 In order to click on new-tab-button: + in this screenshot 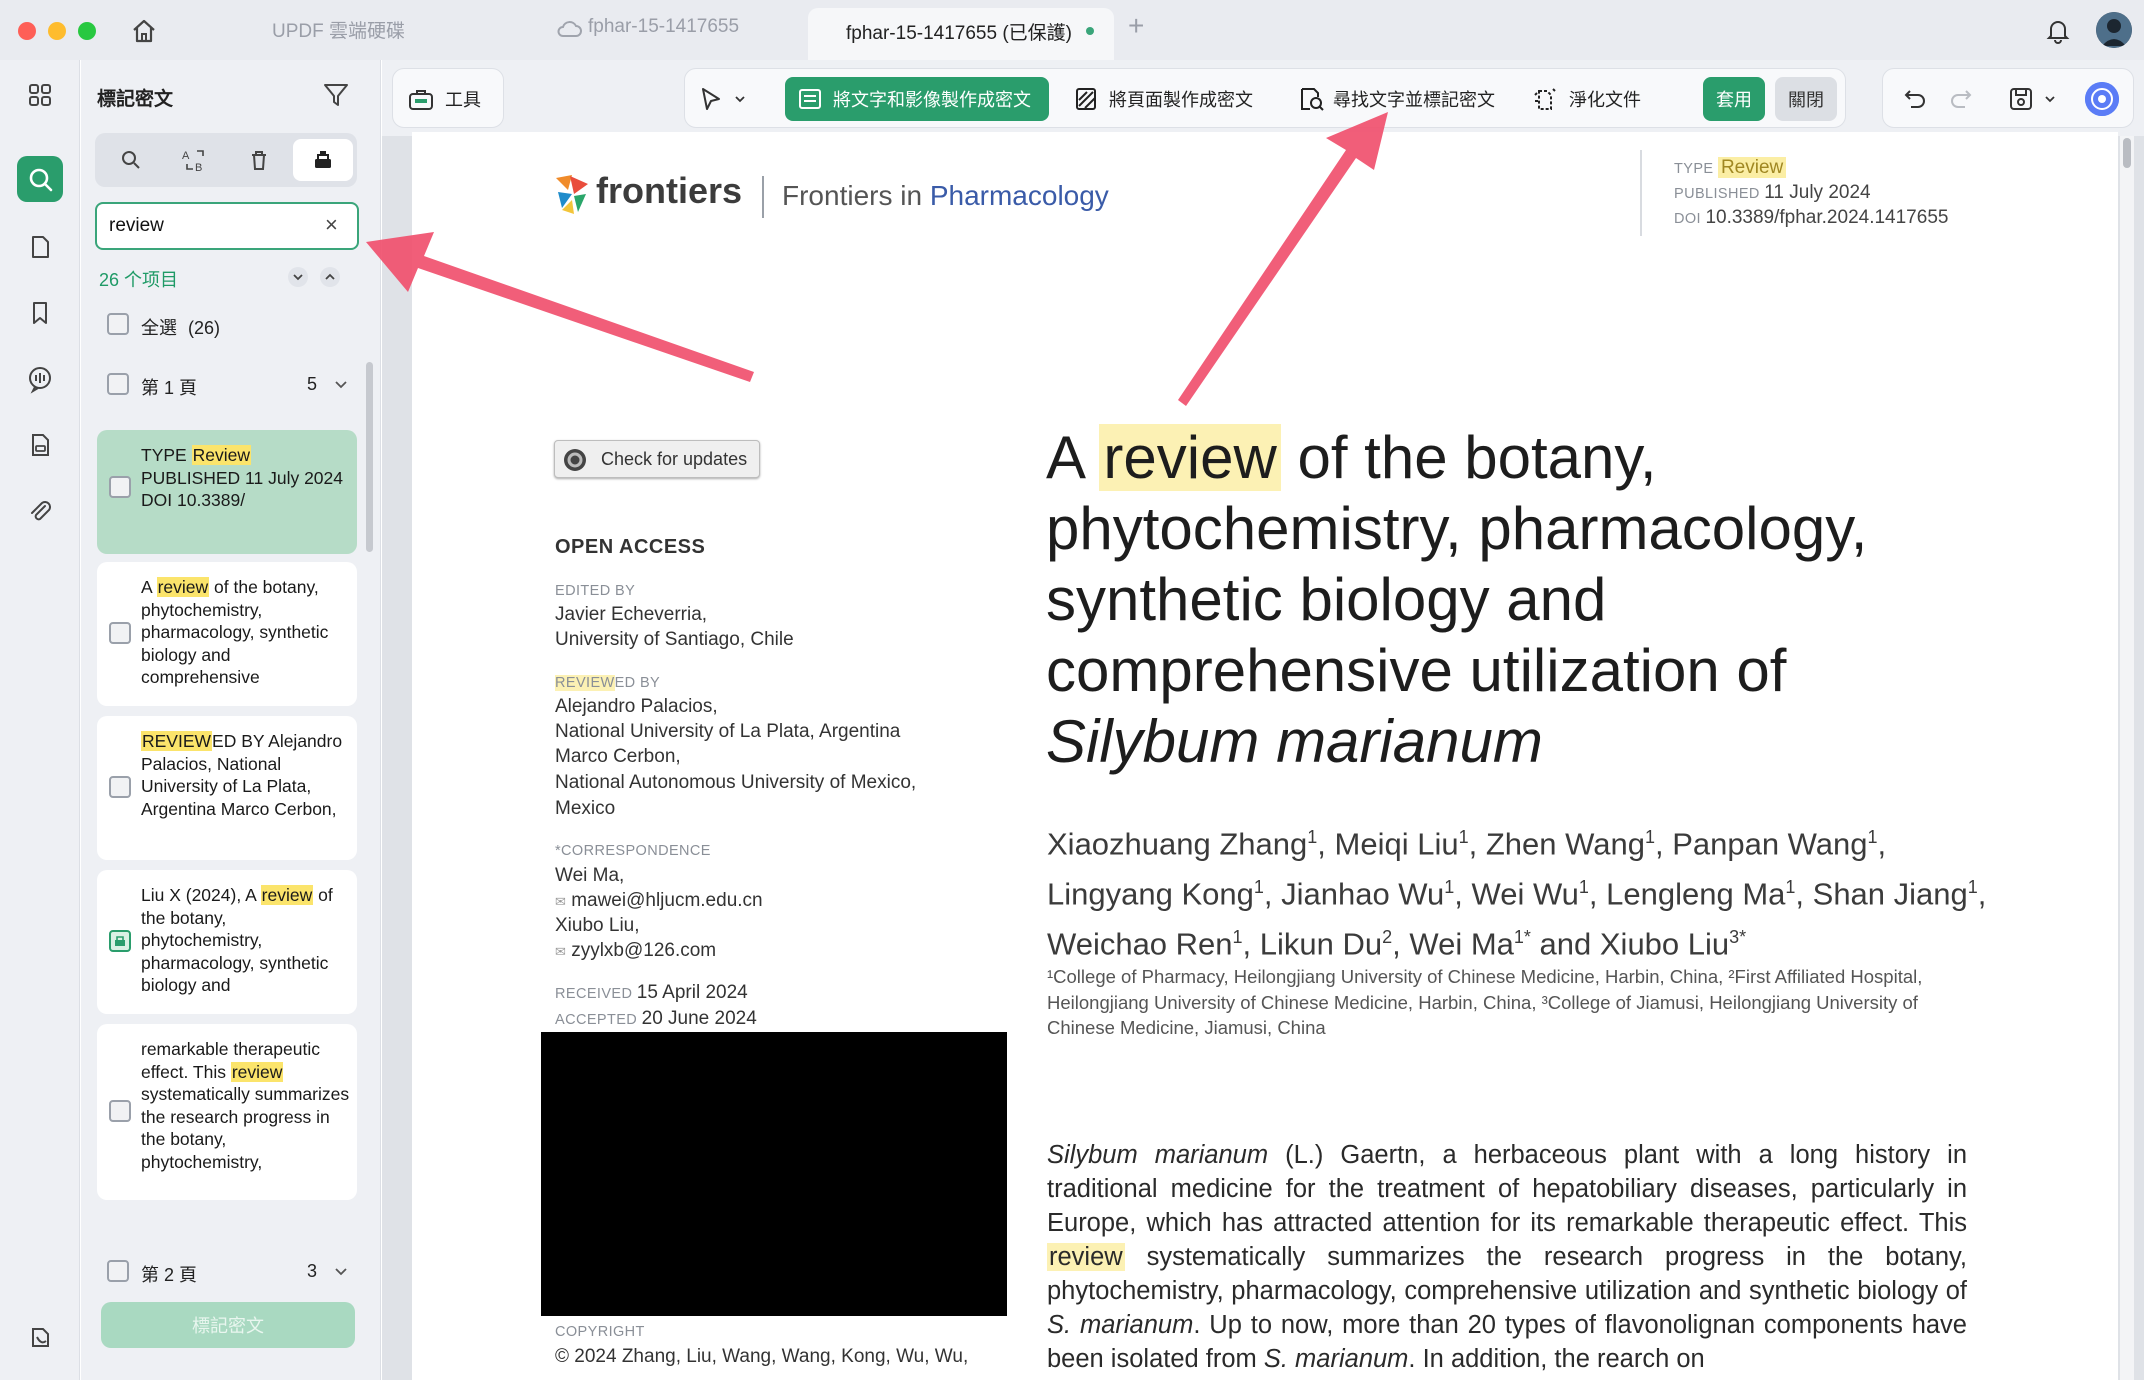, I will do `click(1136, 26)`.